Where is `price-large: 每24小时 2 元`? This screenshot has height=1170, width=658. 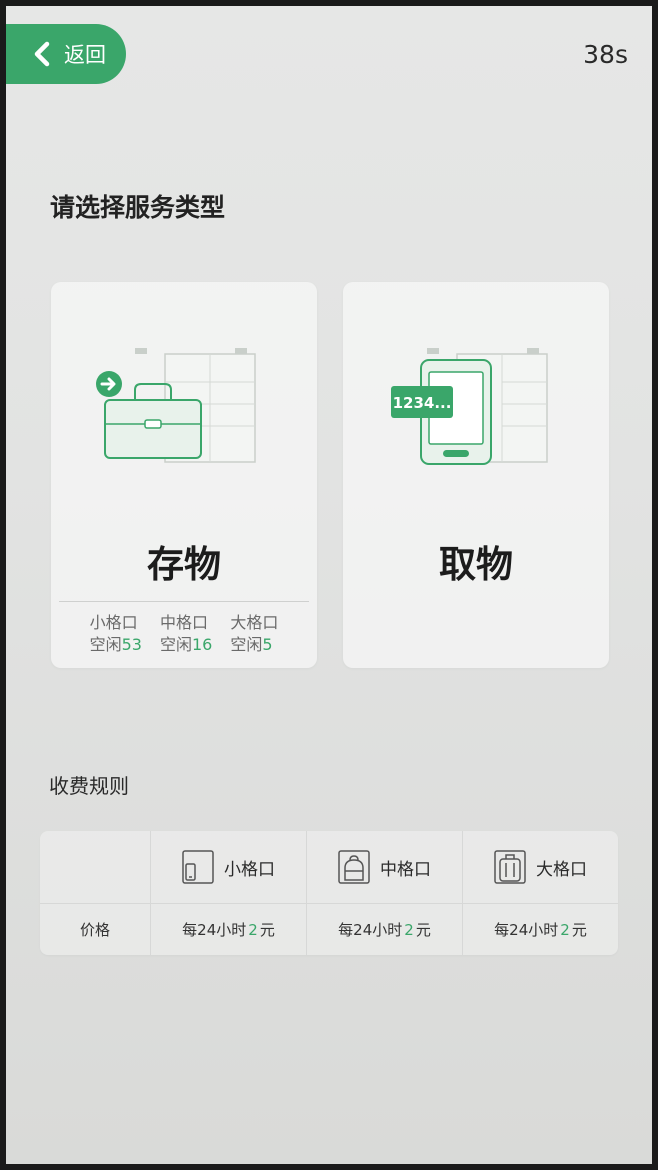 price-large: 每24小时 2 元 is located at coordinates (540, 929).